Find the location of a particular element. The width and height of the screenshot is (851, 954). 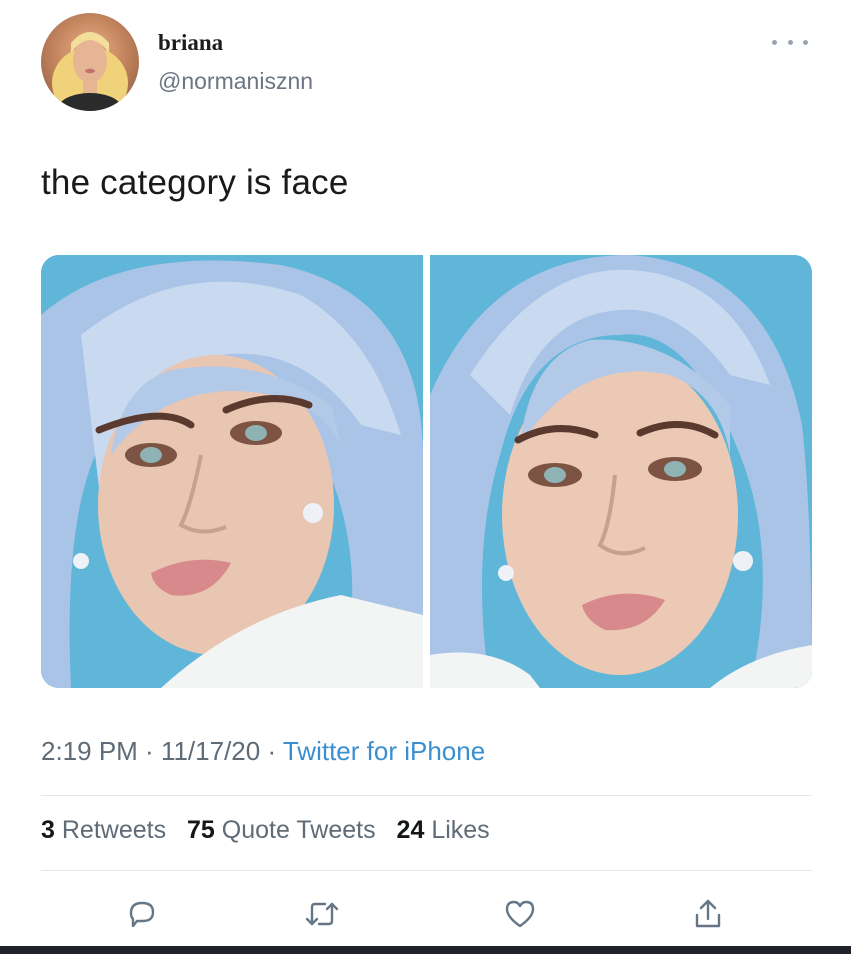

retweets-stat: 3 Retweets is located at coordinates (103, 830).